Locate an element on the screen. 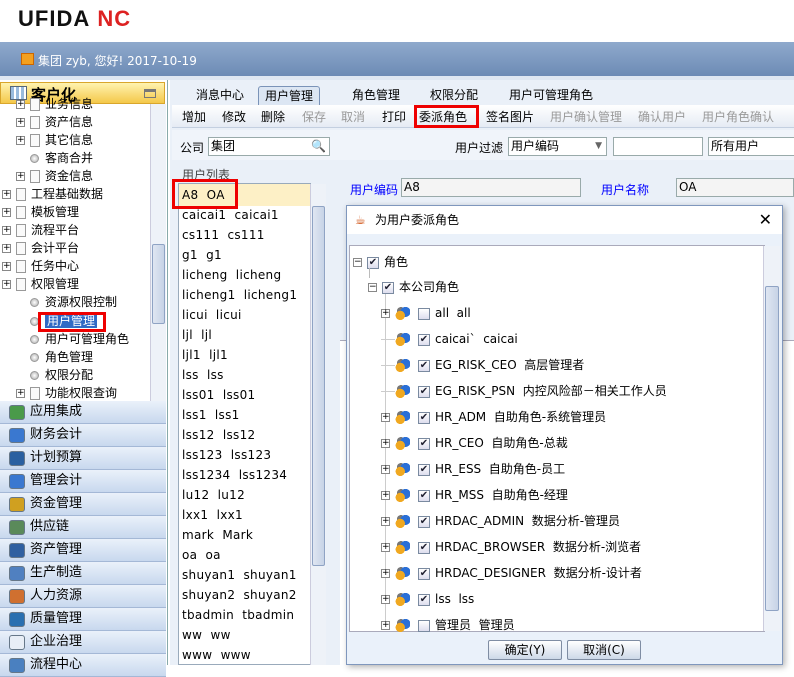 This screenshot has width=794, height=677. cancel-button: 取消(C) is located at coordinates (604, 650).